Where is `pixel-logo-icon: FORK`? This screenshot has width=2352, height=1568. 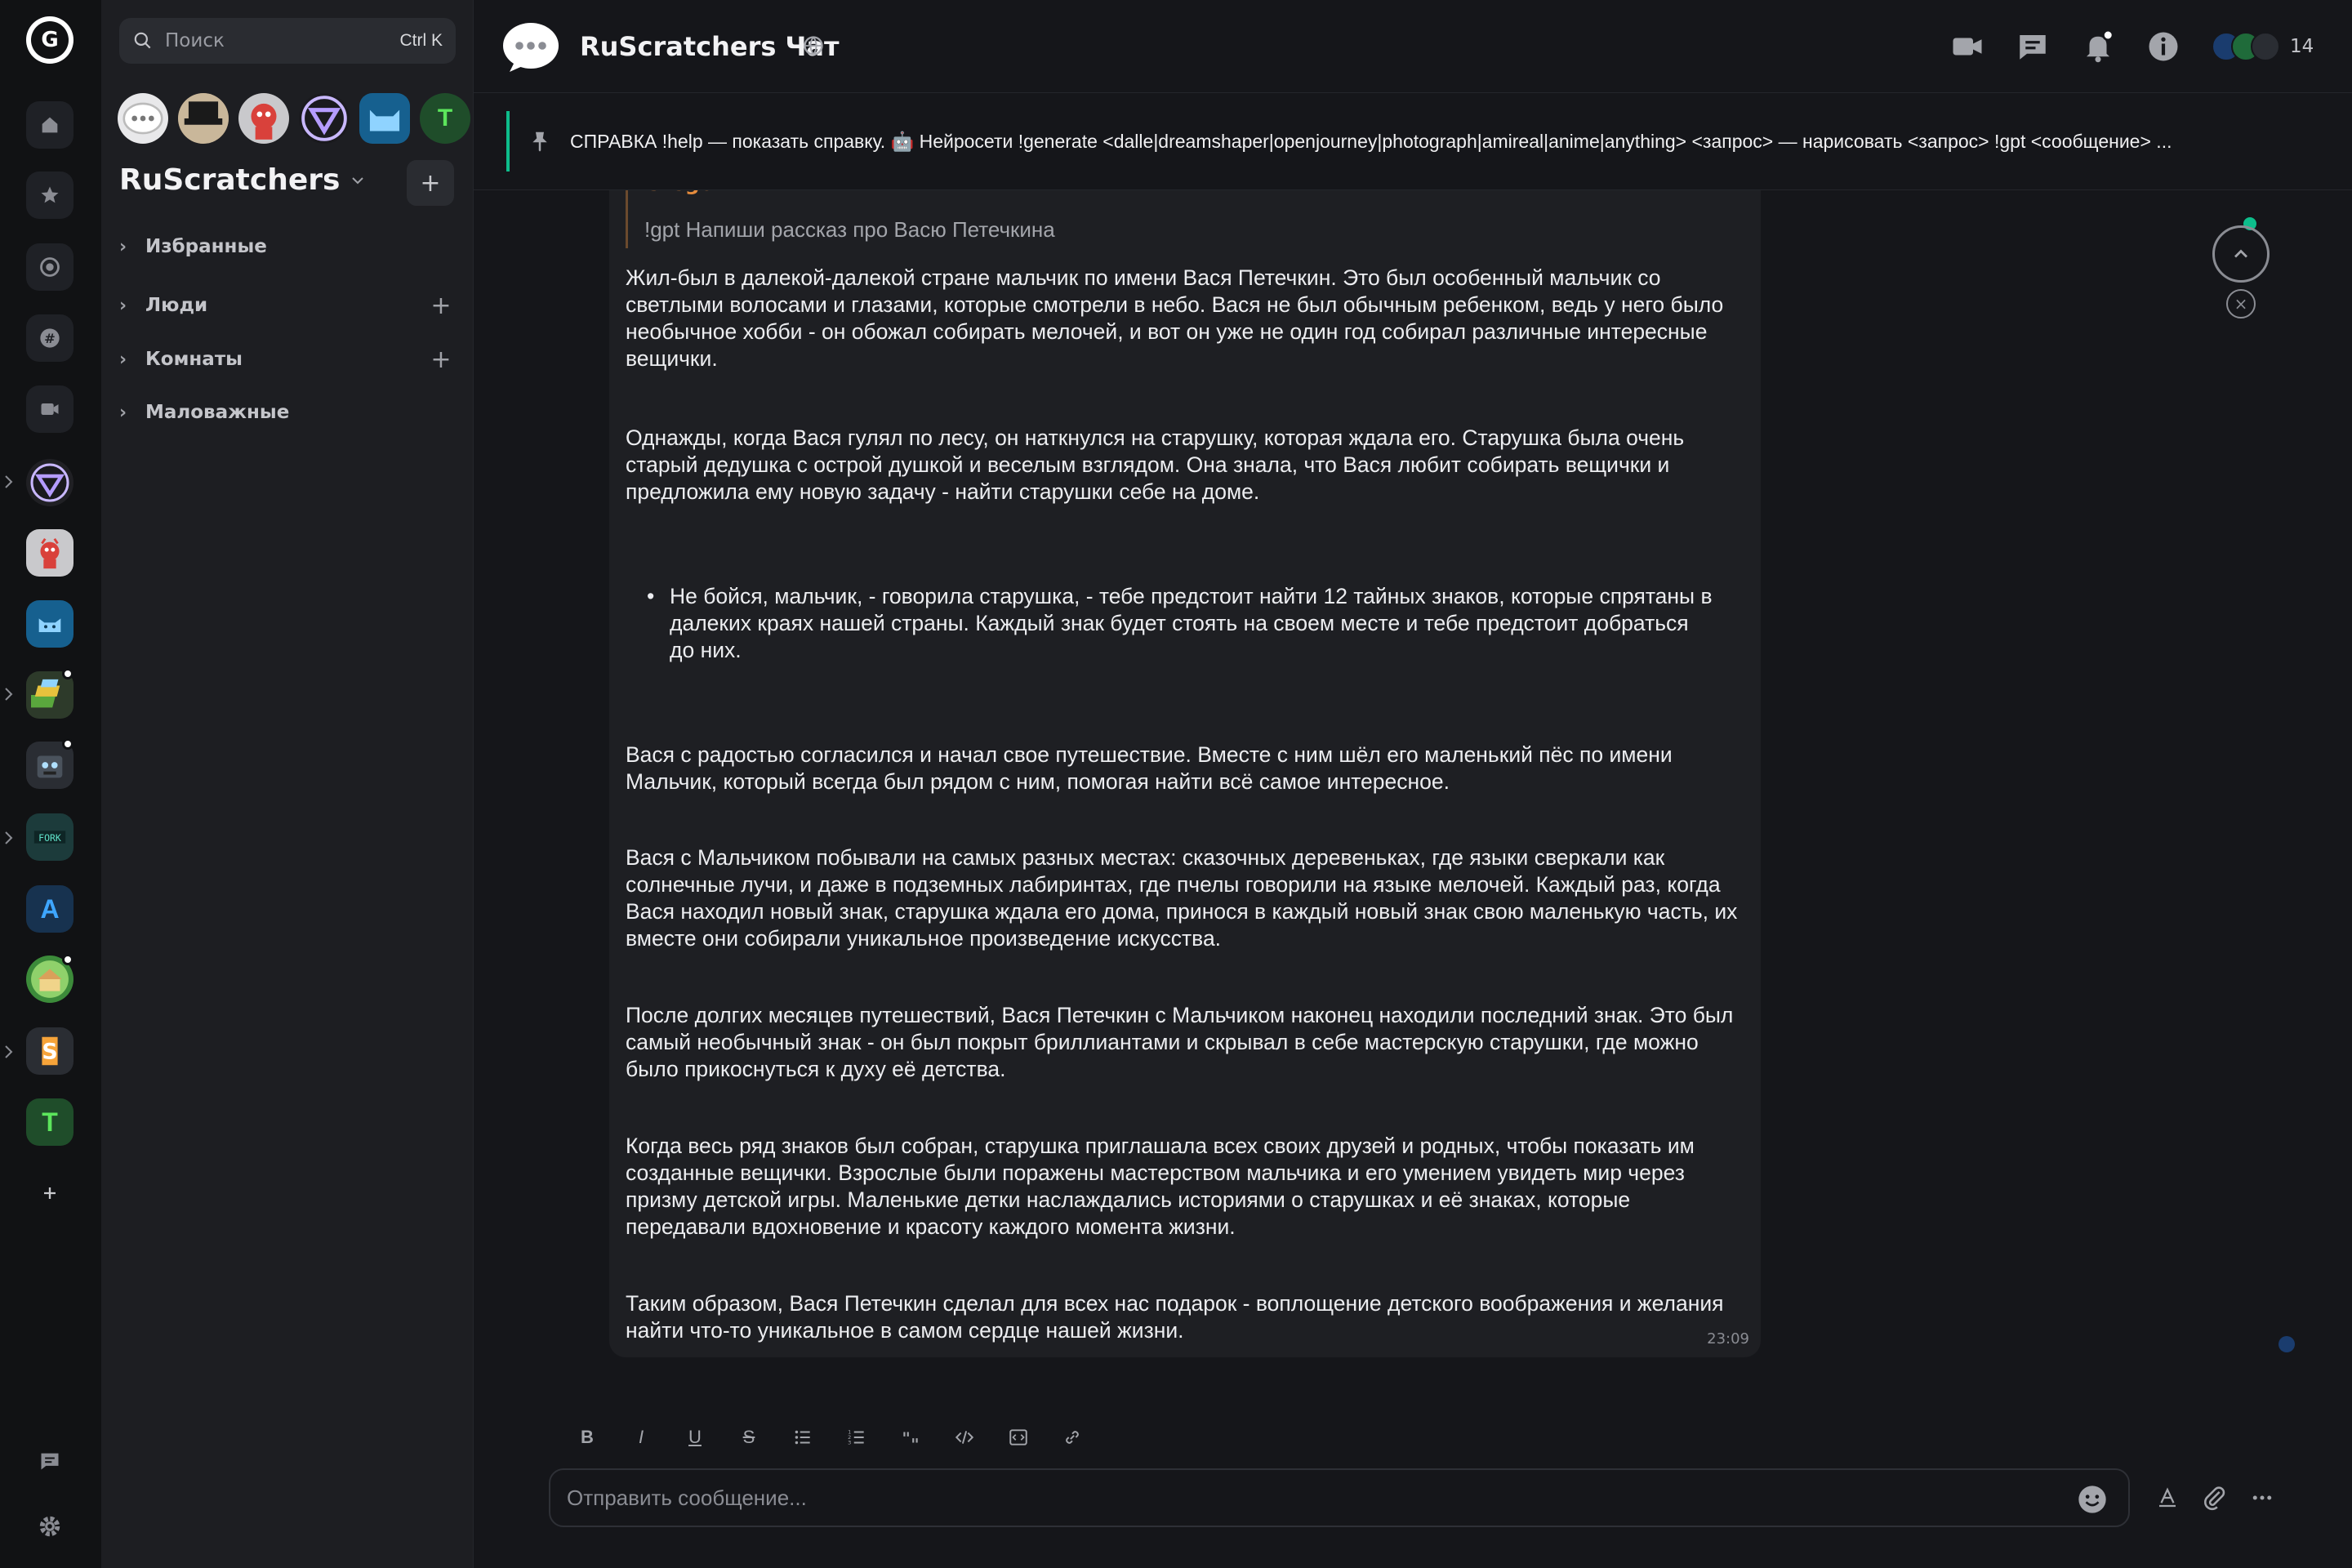
pixel-logo-icon: FORK is located at coordinates (49, 838).